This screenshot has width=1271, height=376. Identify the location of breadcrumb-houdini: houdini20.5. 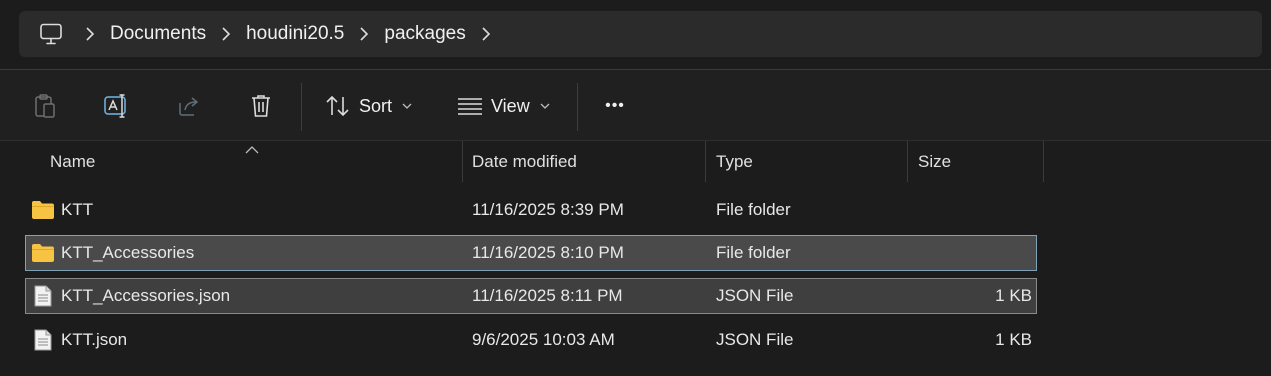
(295, 34).